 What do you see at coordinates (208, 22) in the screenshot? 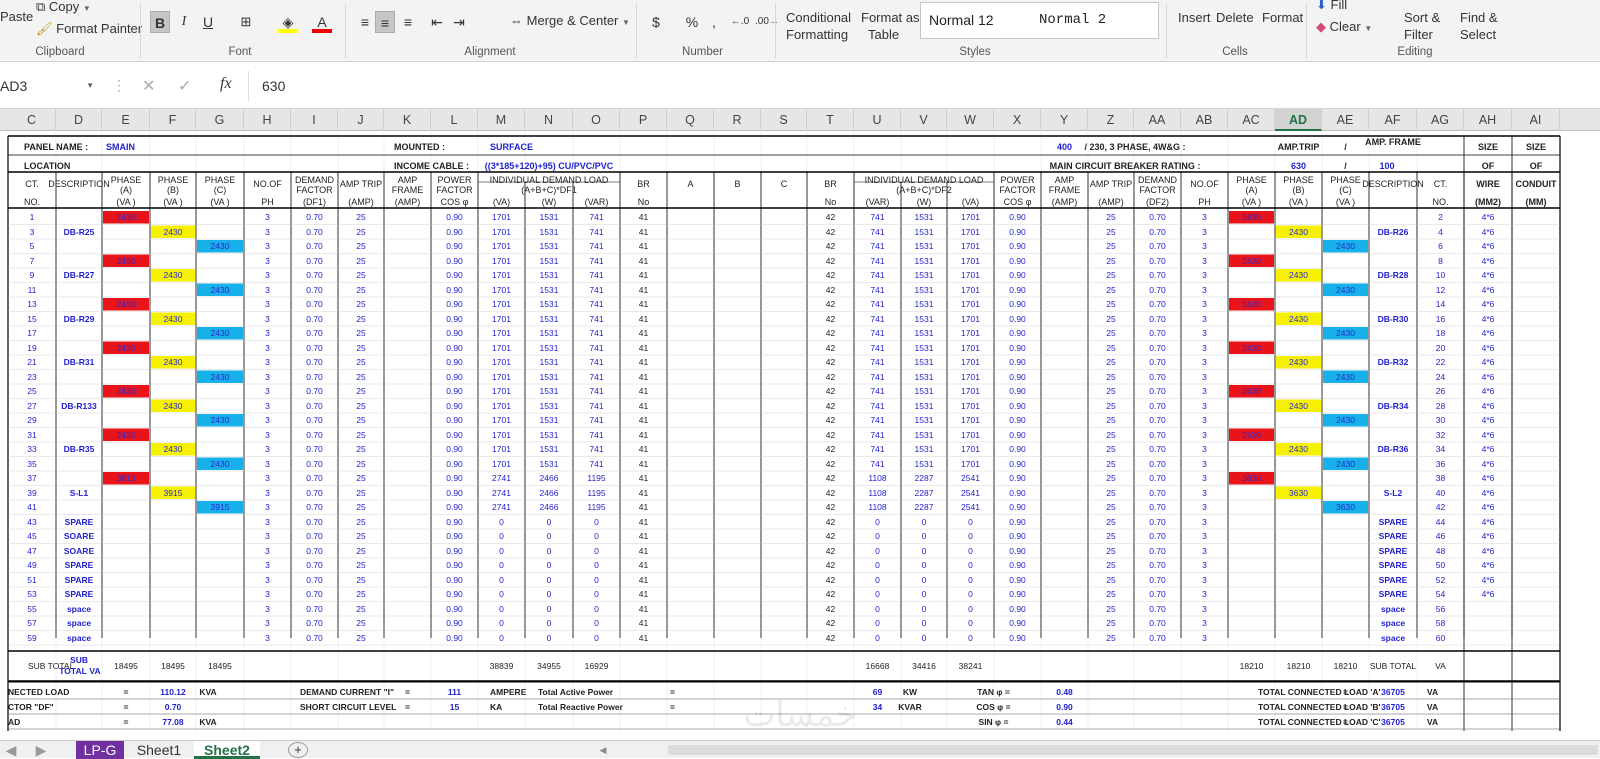
I see `underline-button: U` at bounding box center [208, 22].